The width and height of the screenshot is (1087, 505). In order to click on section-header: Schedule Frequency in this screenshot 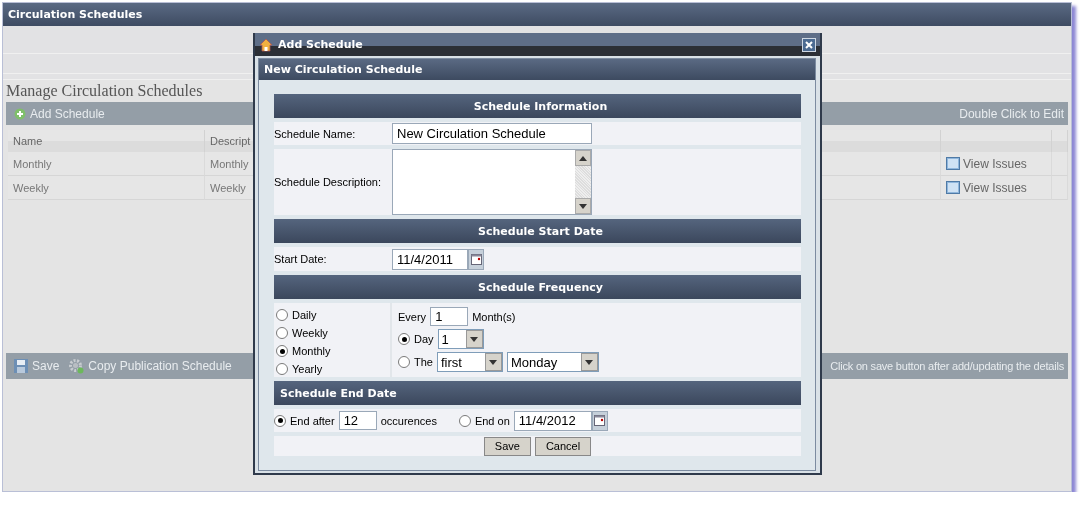, I will do `click(537, 287)`.